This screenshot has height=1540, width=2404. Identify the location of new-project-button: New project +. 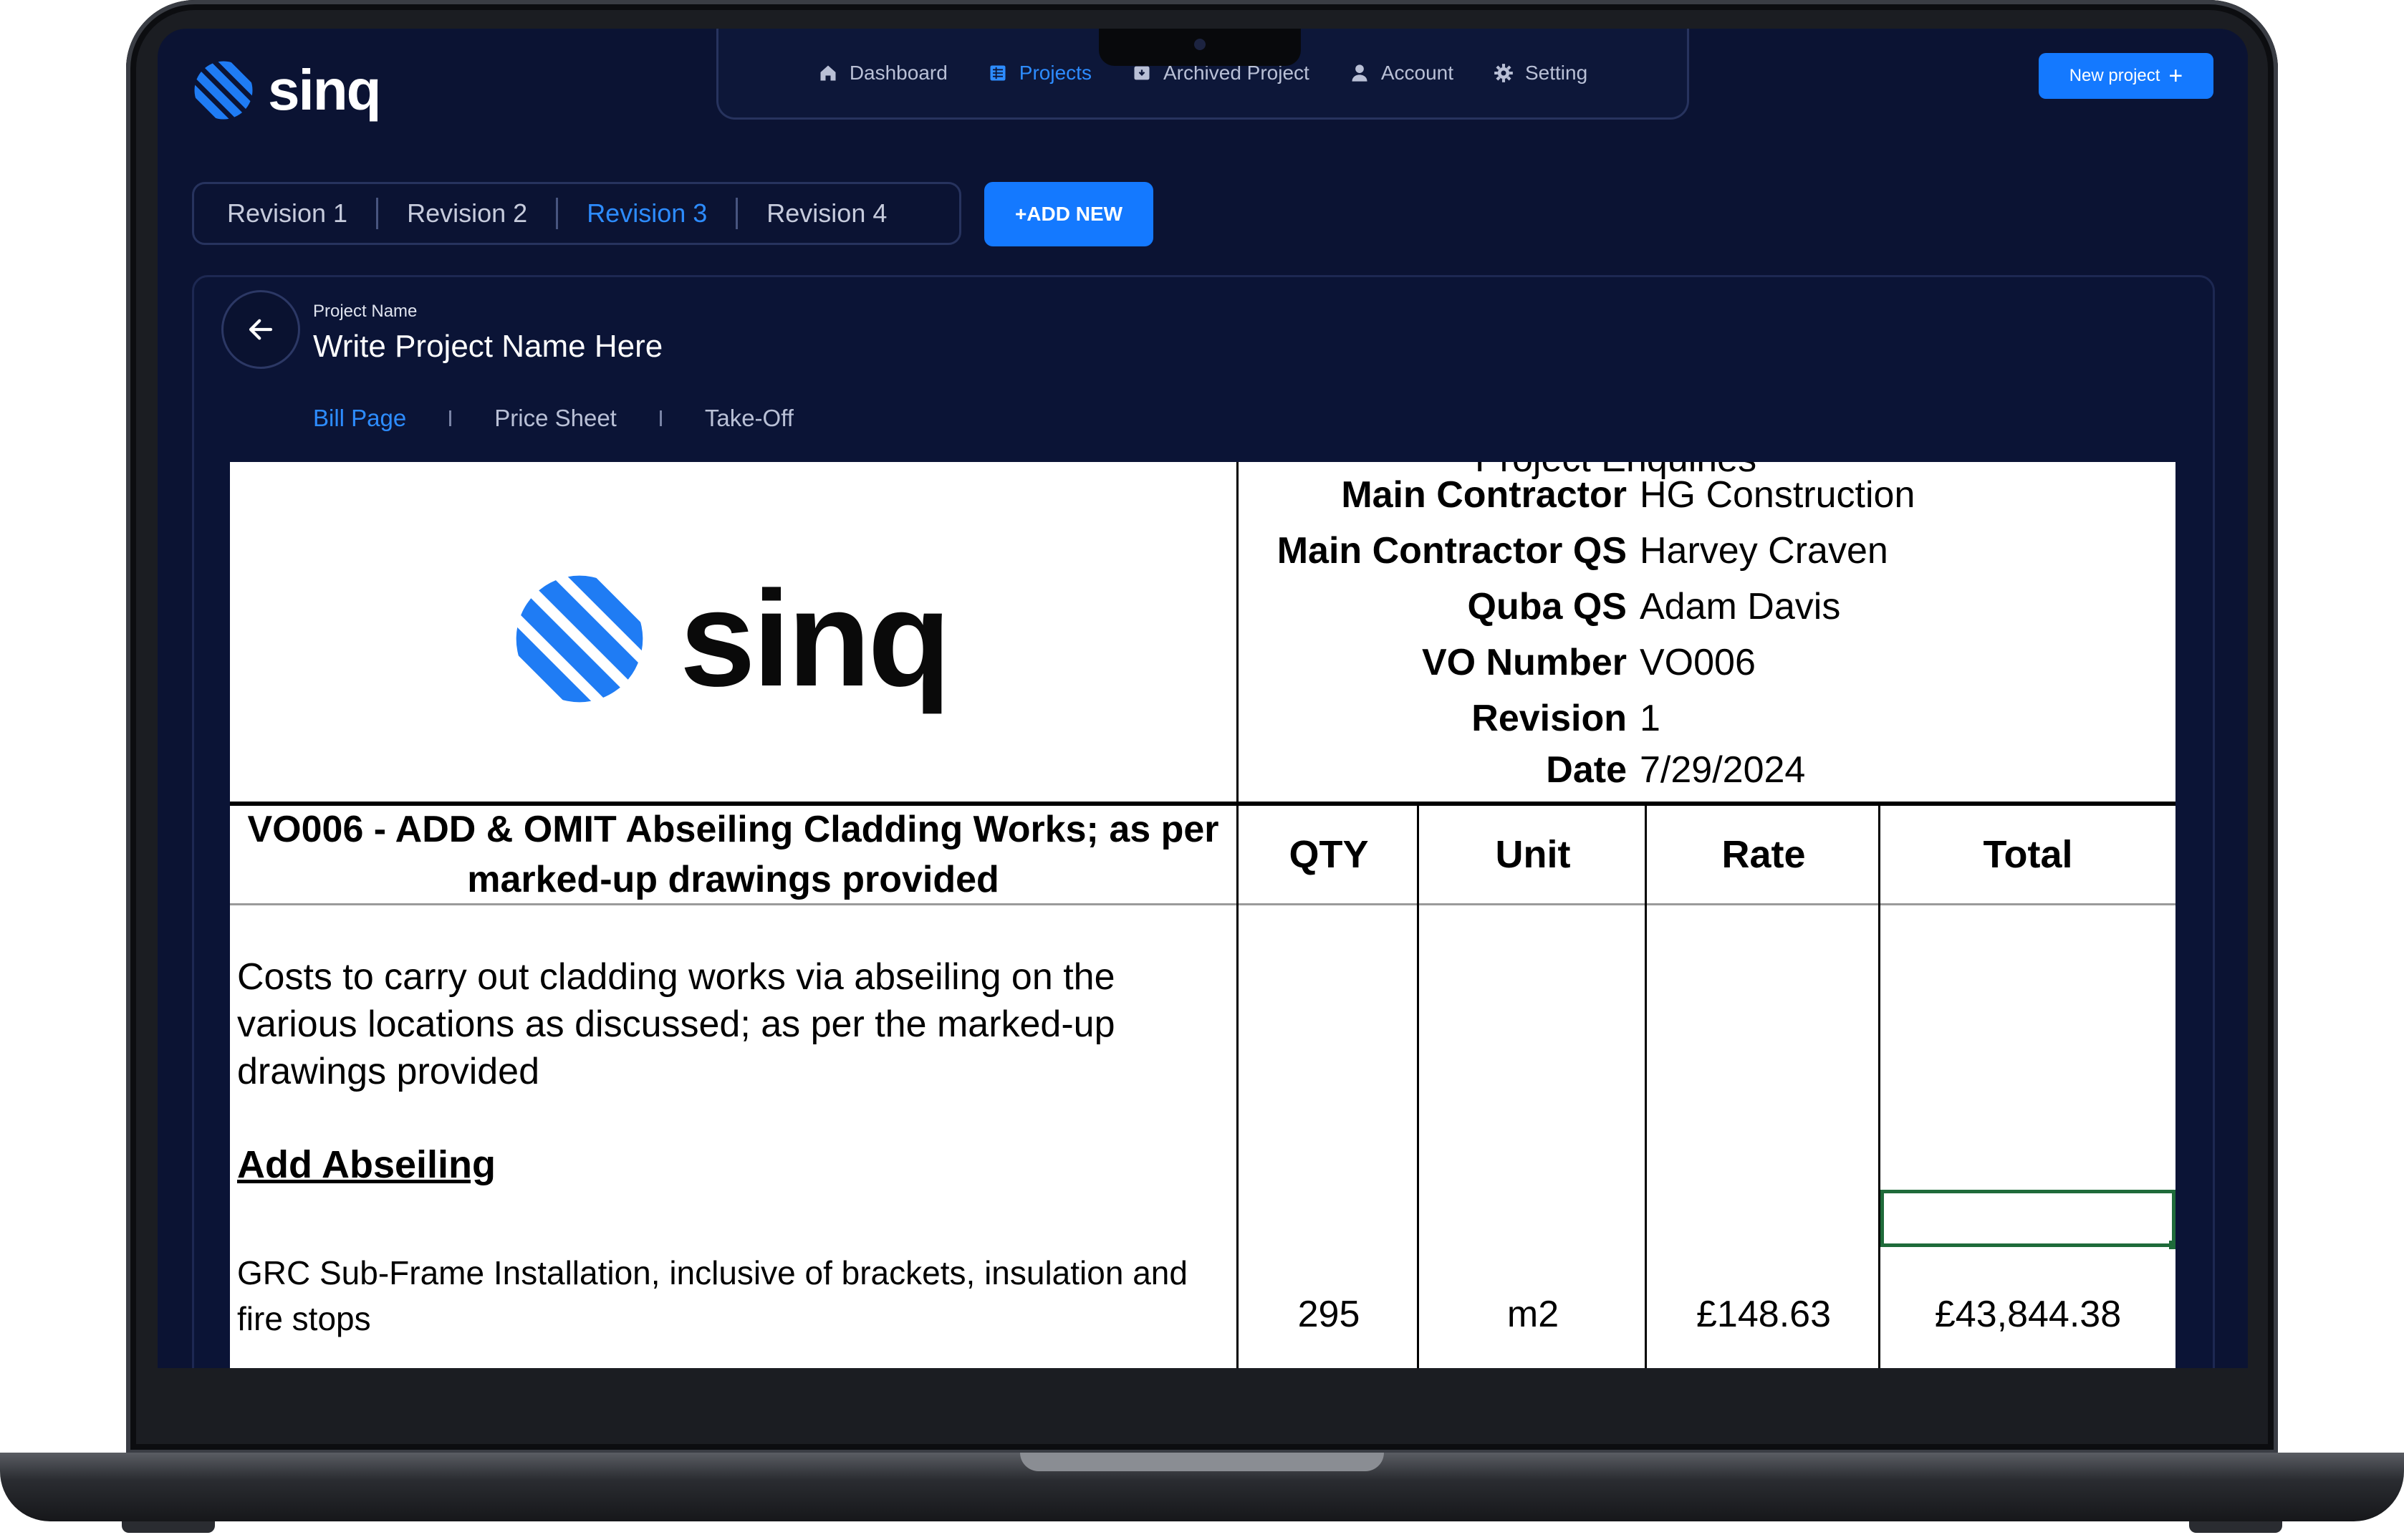
(2126, 76).